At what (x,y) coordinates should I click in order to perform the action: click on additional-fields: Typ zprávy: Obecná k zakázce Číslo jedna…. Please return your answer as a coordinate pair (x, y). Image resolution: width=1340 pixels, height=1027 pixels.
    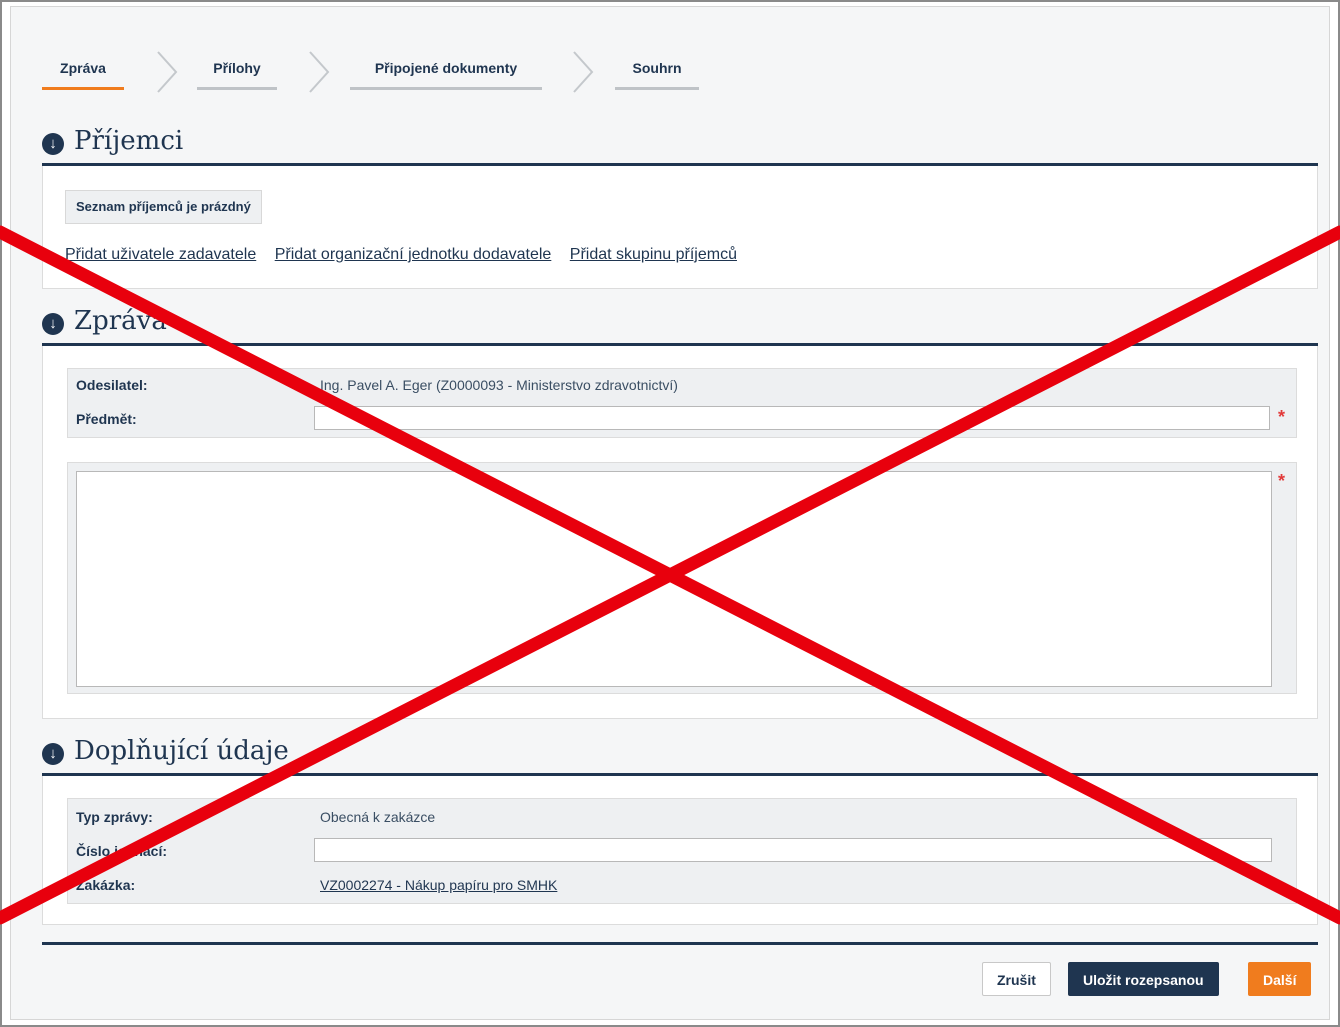
    Looking at the image, I should click on (682, 851).